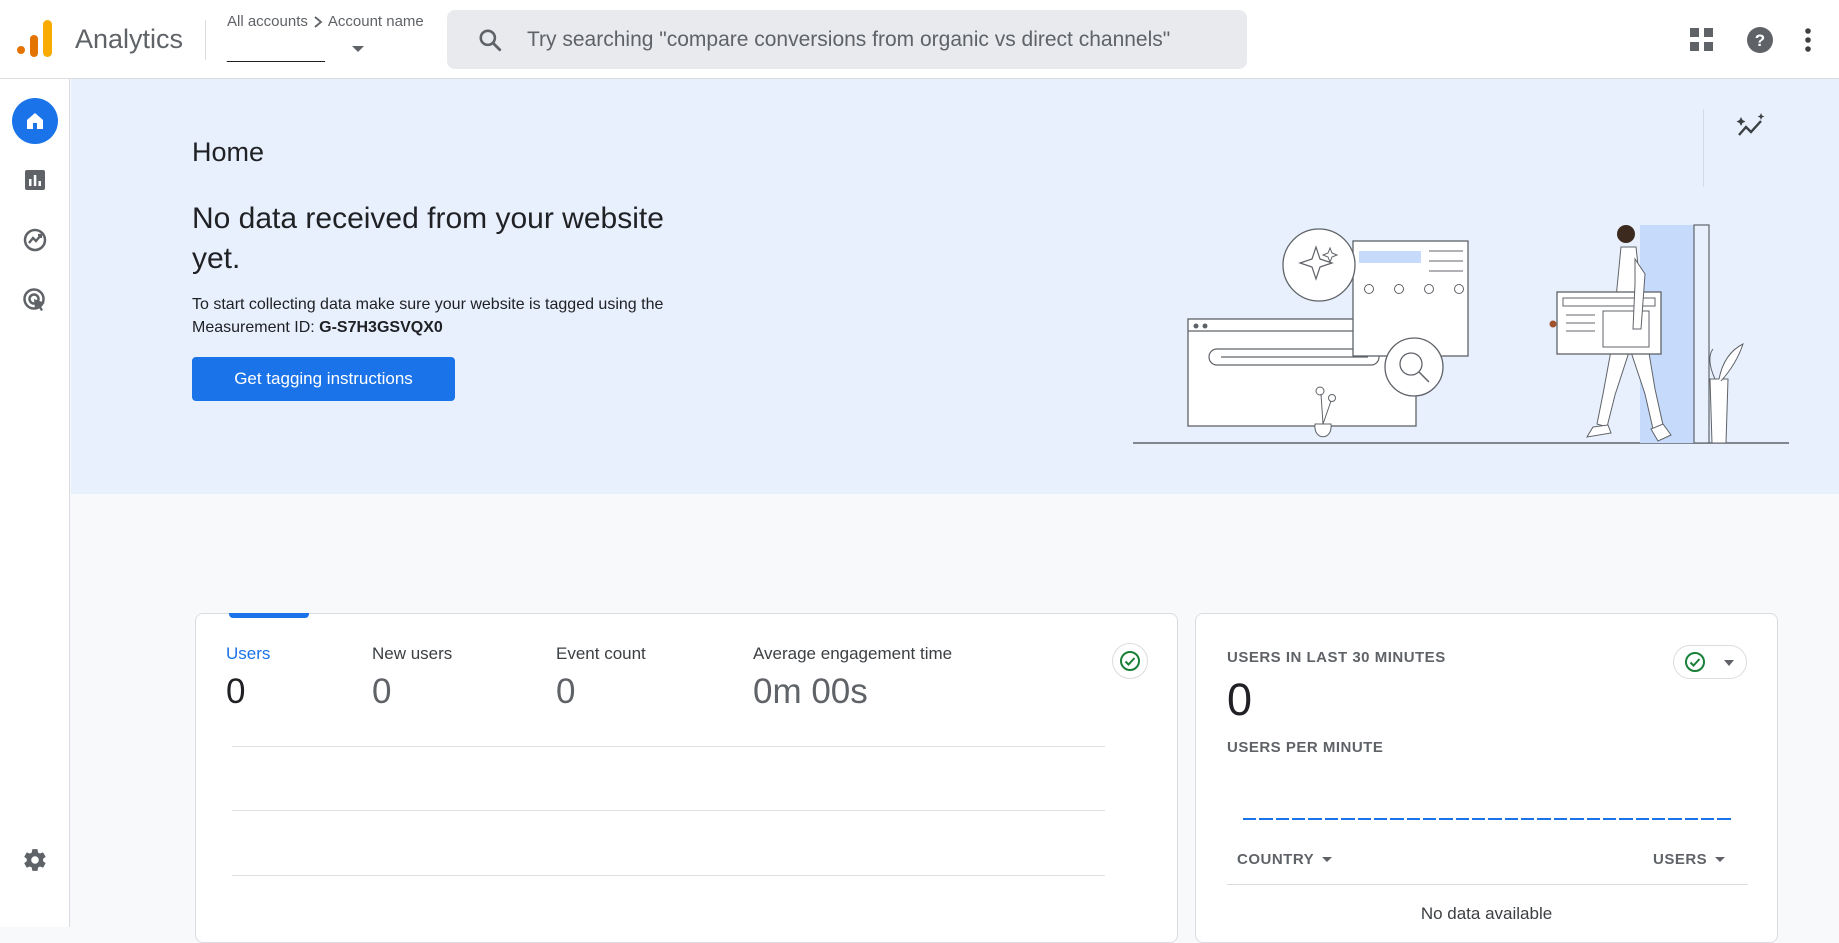  Describe the element at coordinates (1729, 663) in the screenshot. I see `chevron-down-icon` at that location.